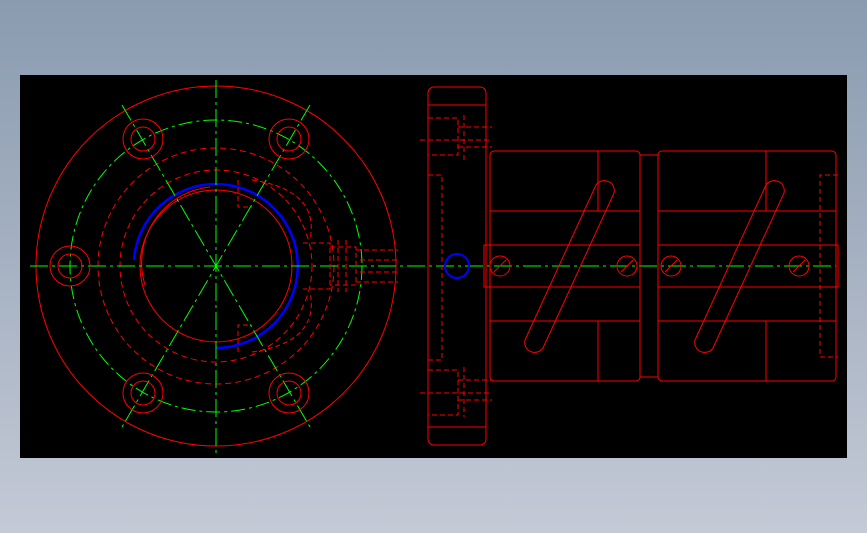 The image size is (867, 533). Describe the element at coordinates (456, 137) in the screenshot. I see `hidden-bolt-top` at that location.